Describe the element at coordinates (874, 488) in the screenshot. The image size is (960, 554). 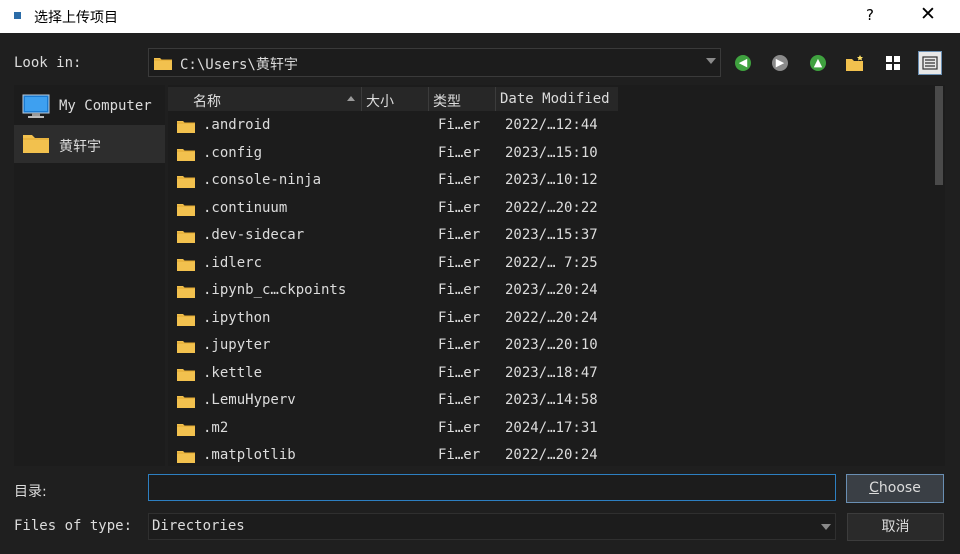
I see `choose-mnemonic: C` at that location.